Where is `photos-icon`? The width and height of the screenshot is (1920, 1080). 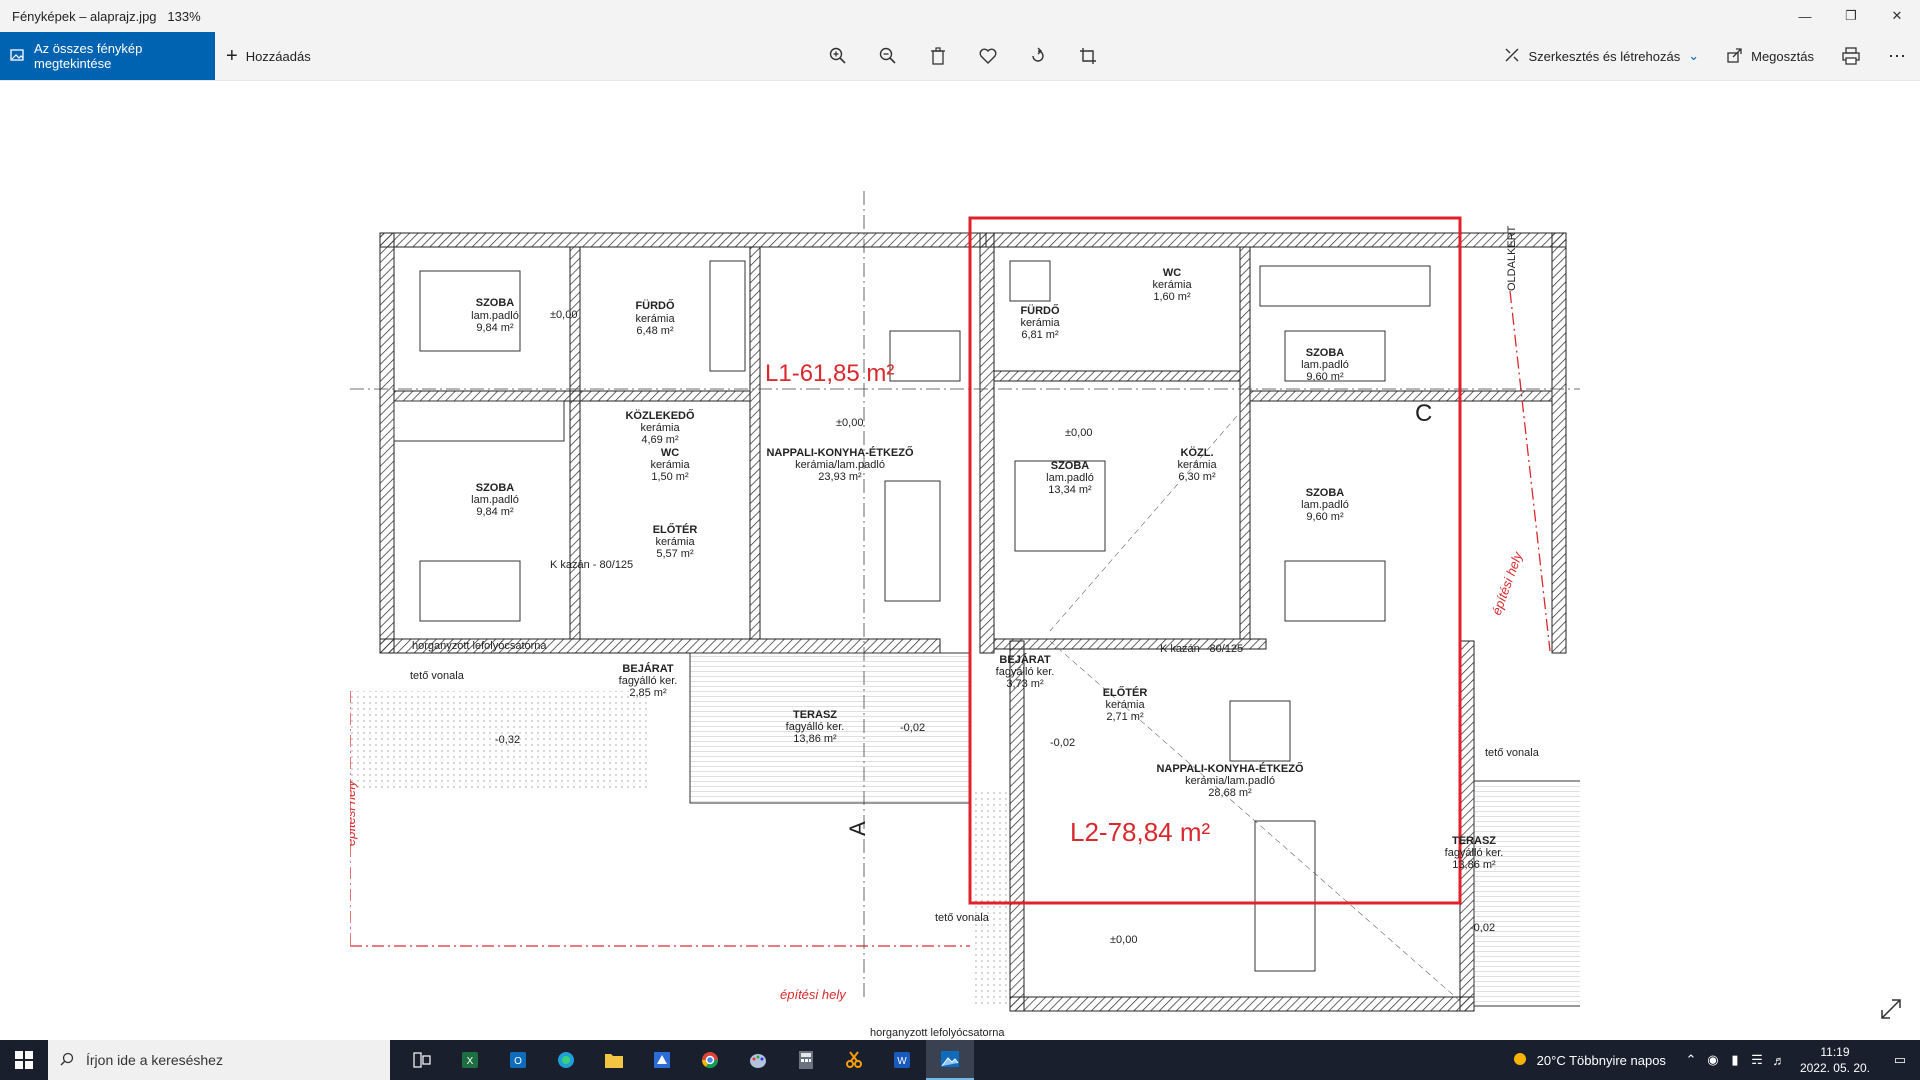 photos-icon is located at coordinates (17, 56).